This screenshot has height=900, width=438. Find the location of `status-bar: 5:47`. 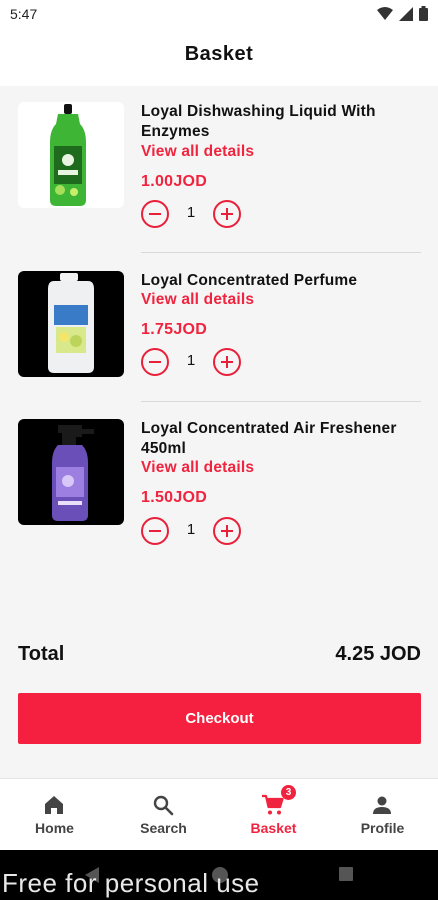

status-bar: 5:47 is located at coordinates (219, 14).